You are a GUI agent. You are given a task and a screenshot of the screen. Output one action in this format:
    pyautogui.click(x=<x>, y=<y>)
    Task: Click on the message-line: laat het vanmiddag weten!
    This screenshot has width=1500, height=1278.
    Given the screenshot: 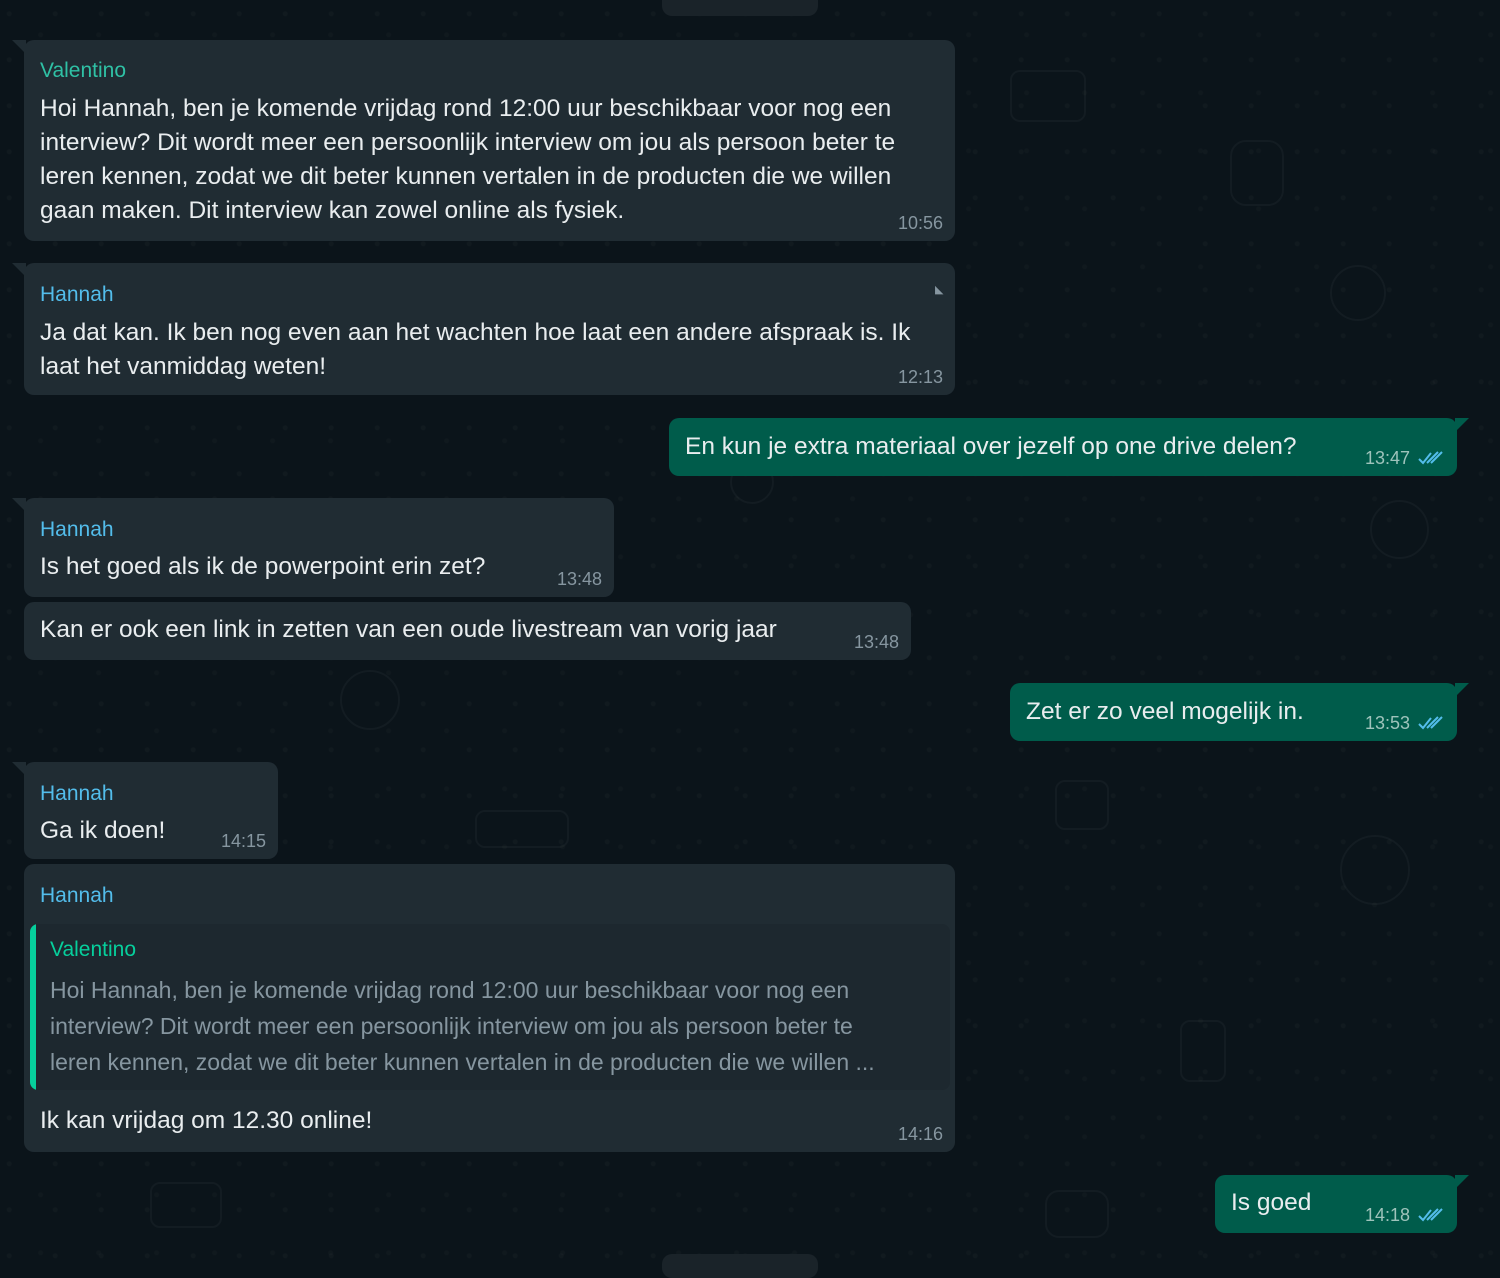 What is the action you would take?
    pyautogui.click(x=183, y=366)
    